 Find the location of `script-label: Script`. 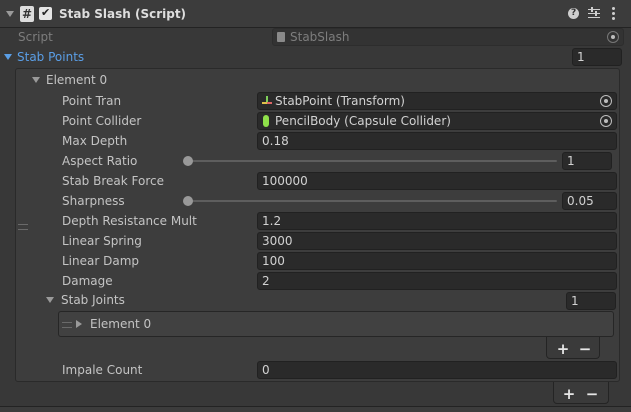

script-label: Script is located at coordinates (35, 37).